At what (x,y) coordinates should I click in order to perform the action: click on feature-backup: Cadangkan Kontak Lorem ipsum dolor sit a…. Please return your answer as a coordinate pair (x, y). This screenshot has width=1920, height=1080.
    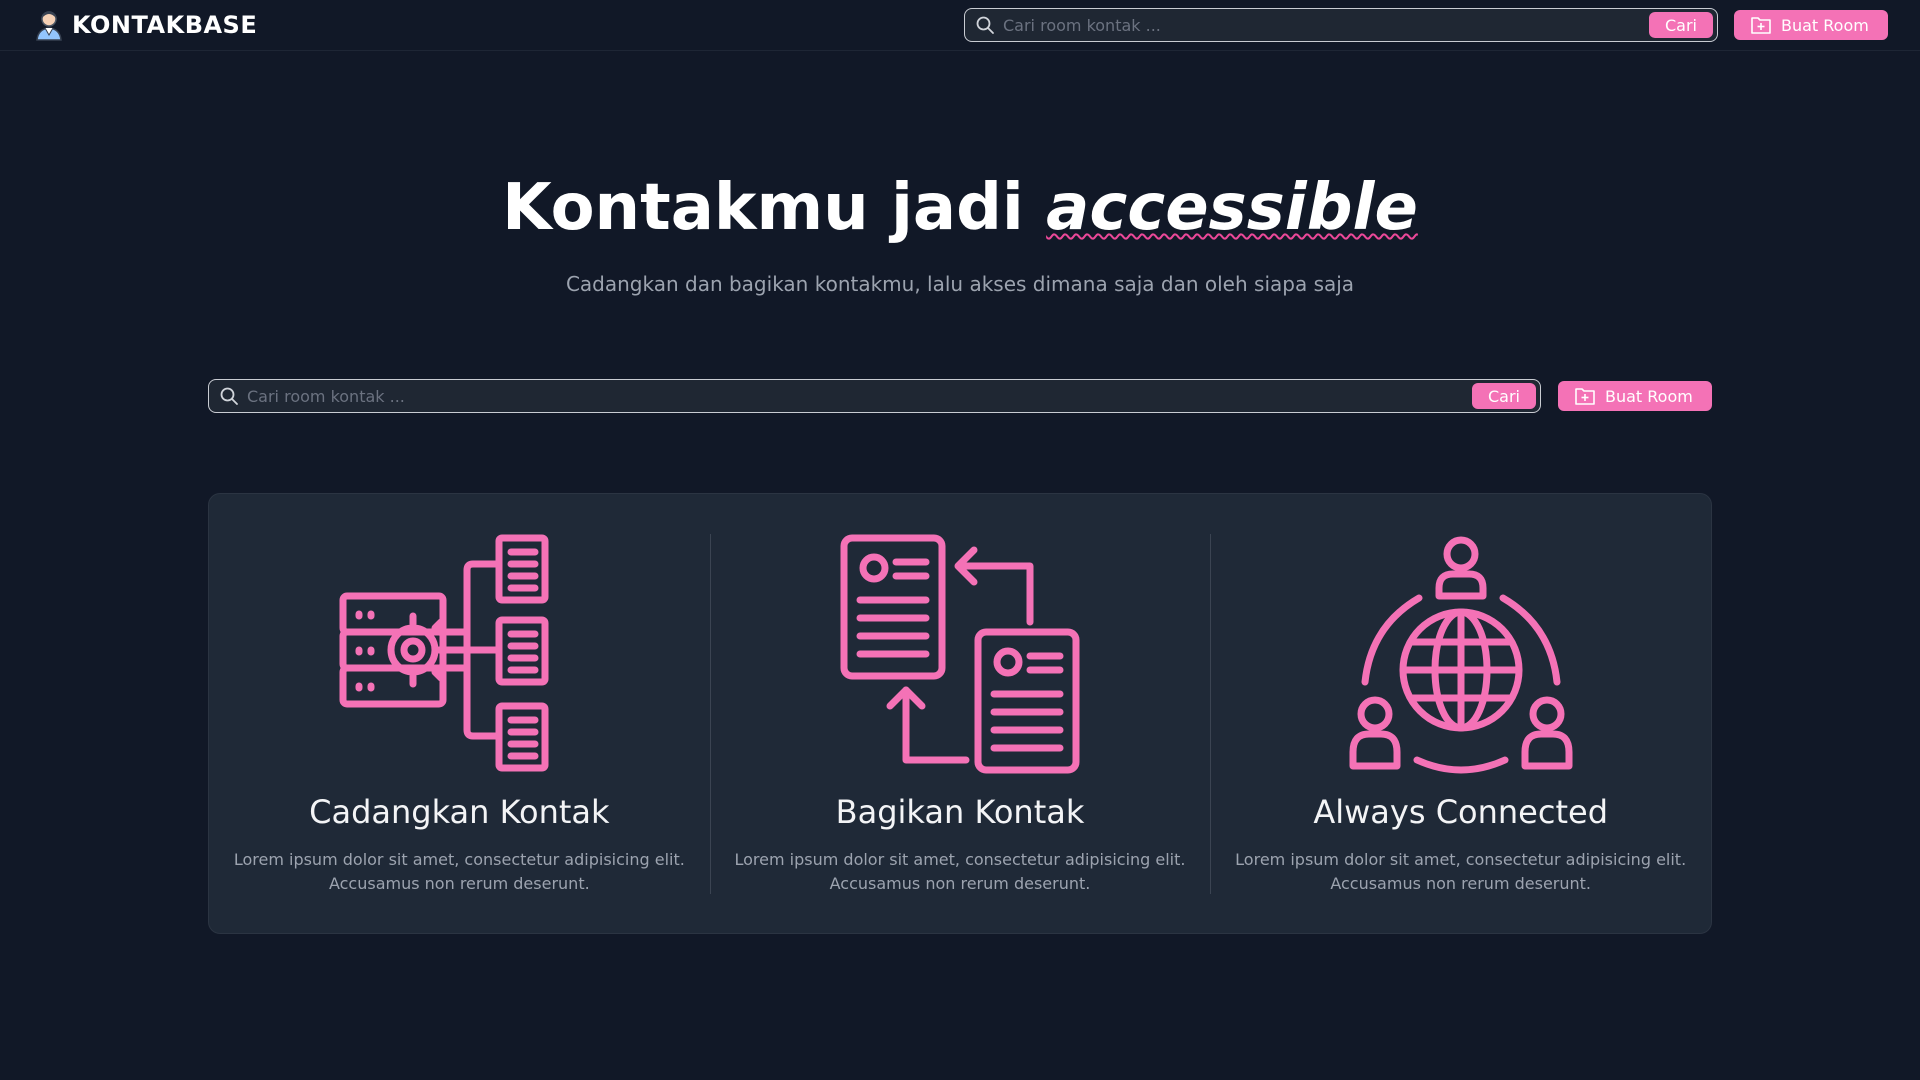
    Looking at the image, I should click on (459, 713).